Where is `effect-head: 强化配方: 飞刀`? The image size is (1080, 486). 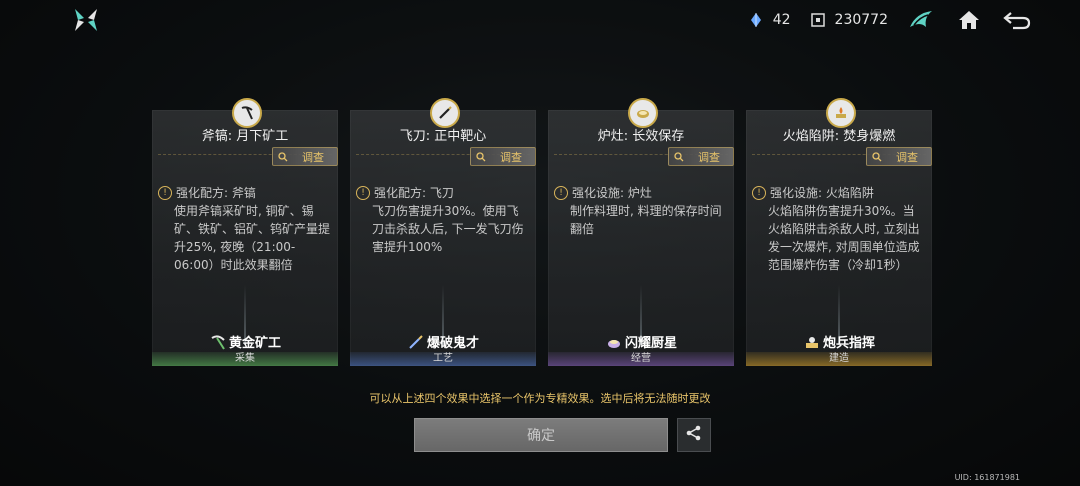
effect-head: 强化配方: 飞刀 is located at coordinates (414, 193).